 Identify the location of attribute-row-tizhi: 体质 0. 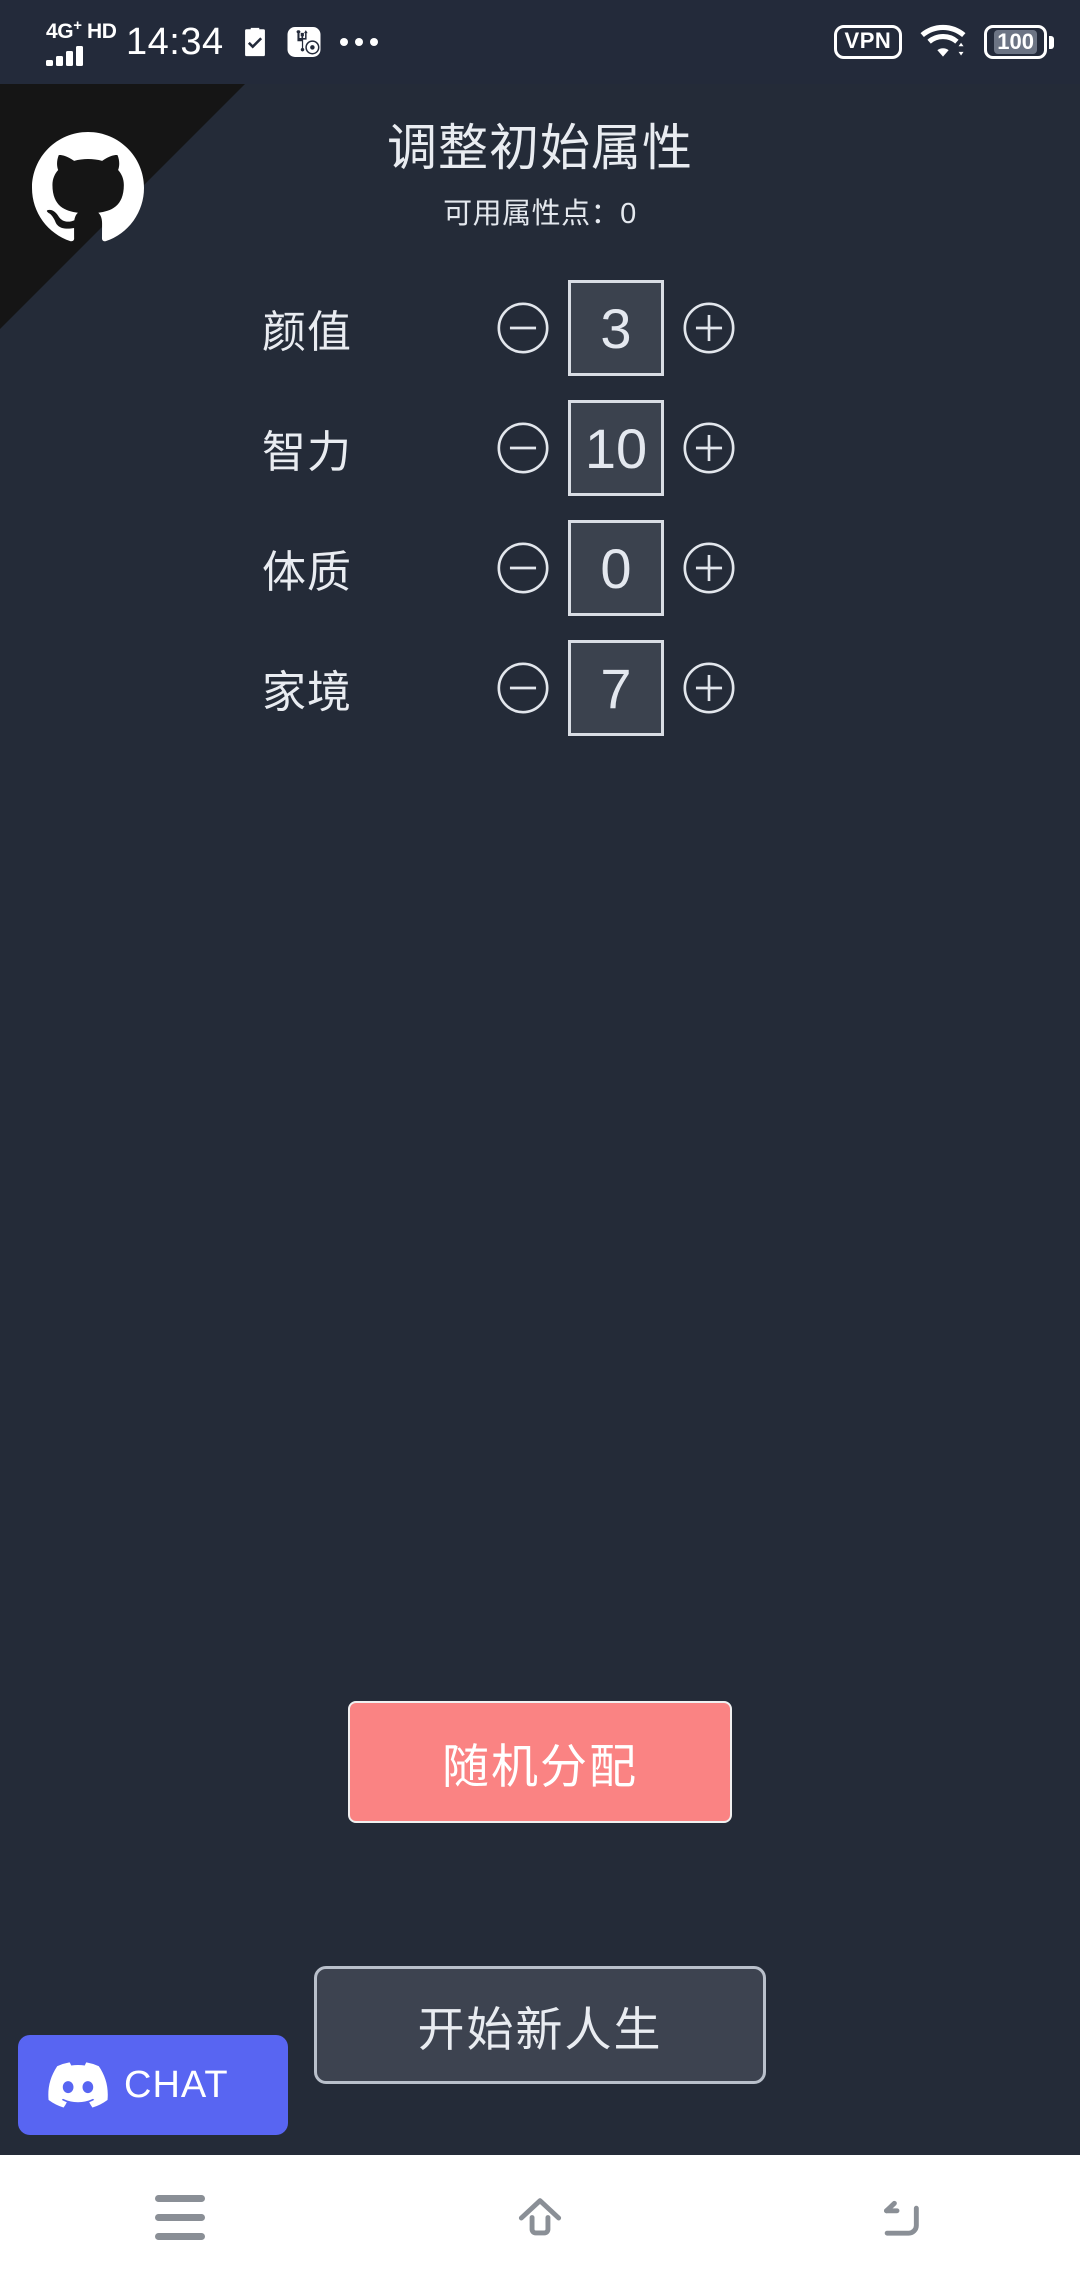
(540, 568).